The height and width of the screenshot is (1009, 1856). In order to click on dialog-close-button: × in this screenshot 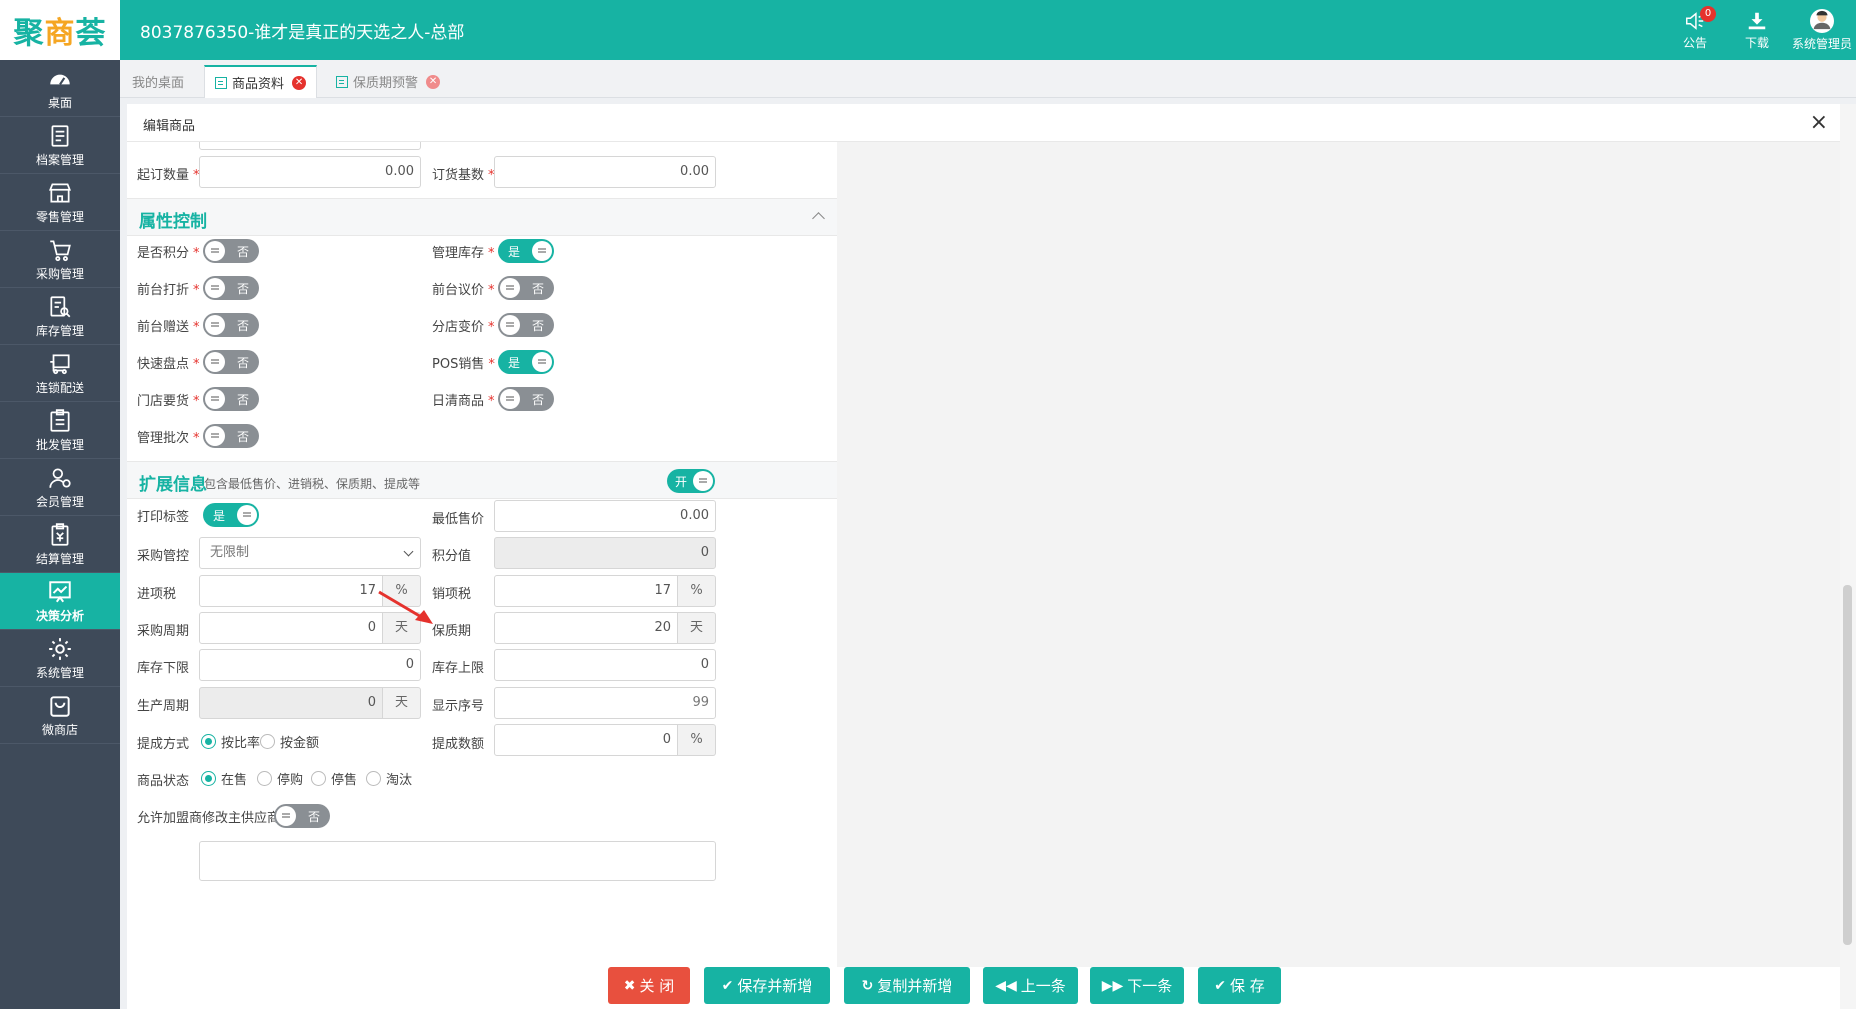, I will do `click(1819, 122)`.